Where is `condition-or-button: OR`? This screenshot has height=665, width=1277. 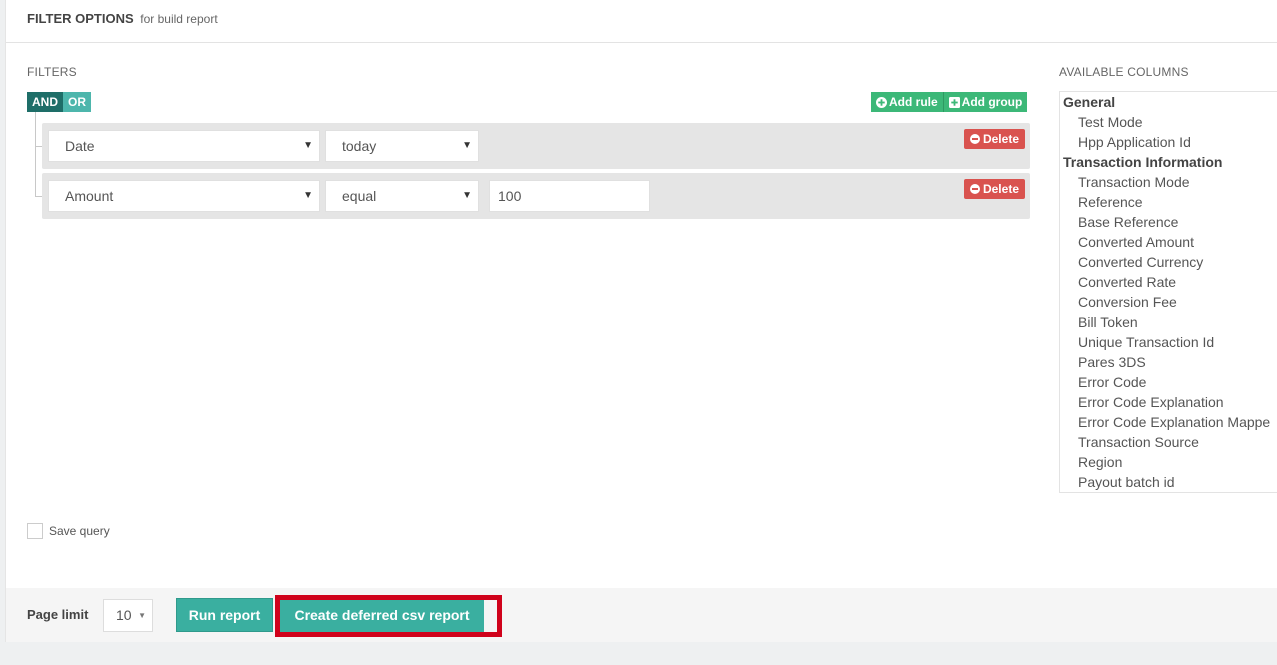
condition-or-button: OR is located at coordinates (77, 102).